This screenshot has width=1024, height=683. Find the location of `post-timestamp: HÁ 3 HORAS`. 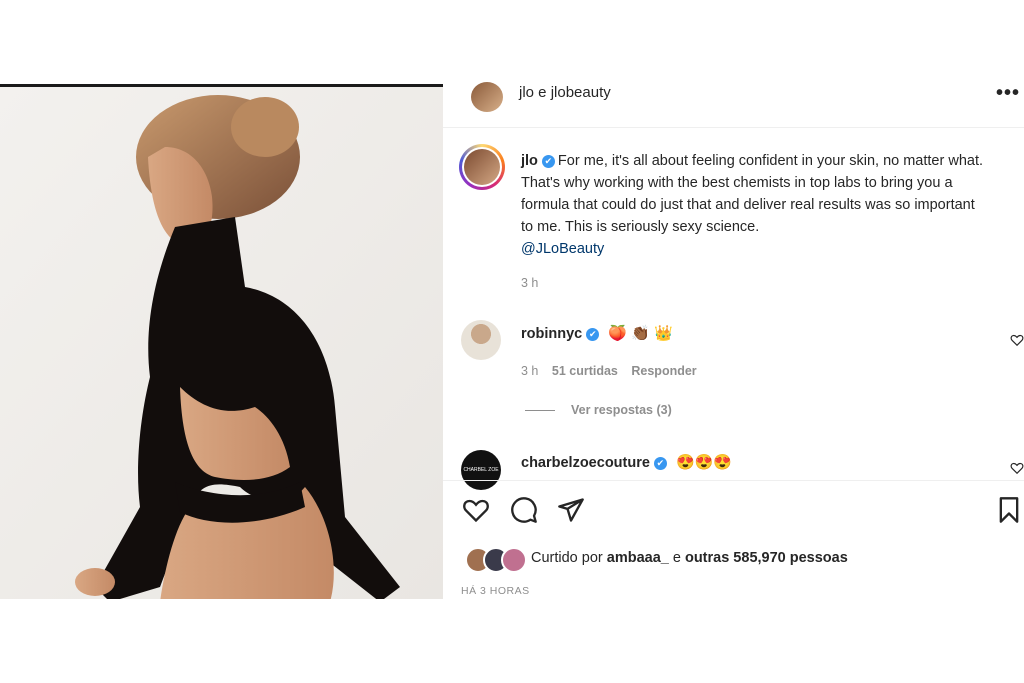

post-timestamp: HÁ 3 HORAS is located at coordinates (495, 591).